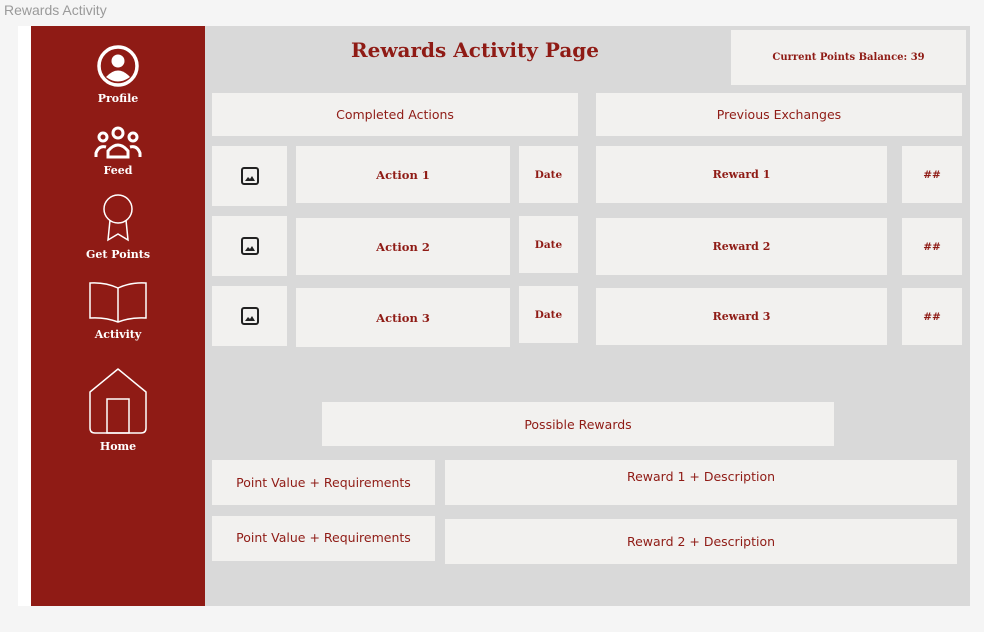 The image size is (984, 632). What do you see at coordinates (701, 541) in the screenshot?
I see `reward-description: Reward 2 + Description` at bounding box center [701, 541].